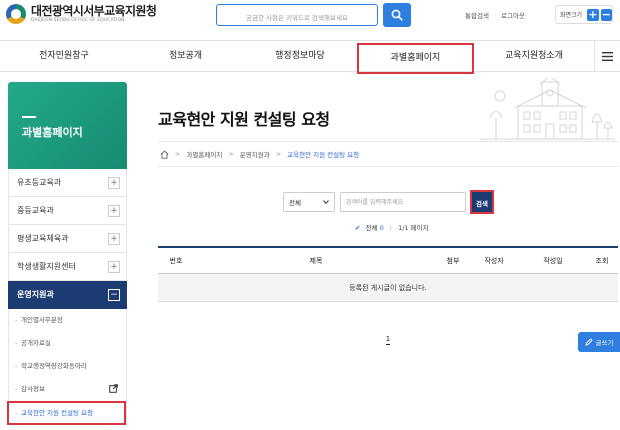  Describe the element at coordinates (114, 295) in the screenshot. I see `collapse-icon: −` at that location.